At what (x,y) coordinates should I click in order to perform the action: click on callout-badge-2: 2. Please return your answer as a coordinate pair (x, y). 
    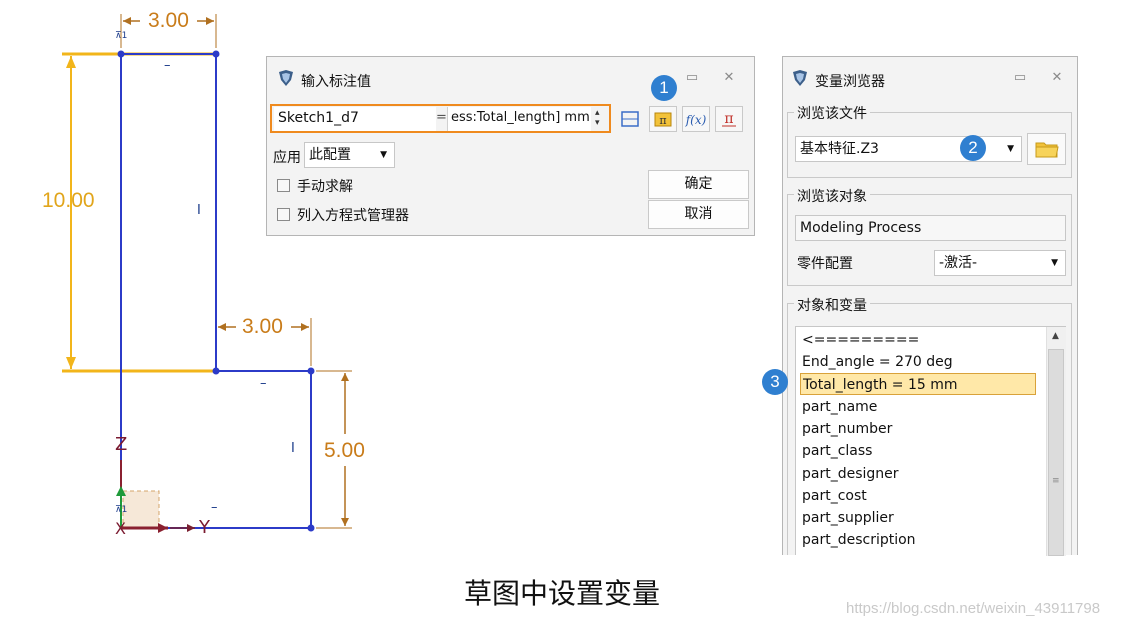
    Looking at the image, I should click on (973, 148).